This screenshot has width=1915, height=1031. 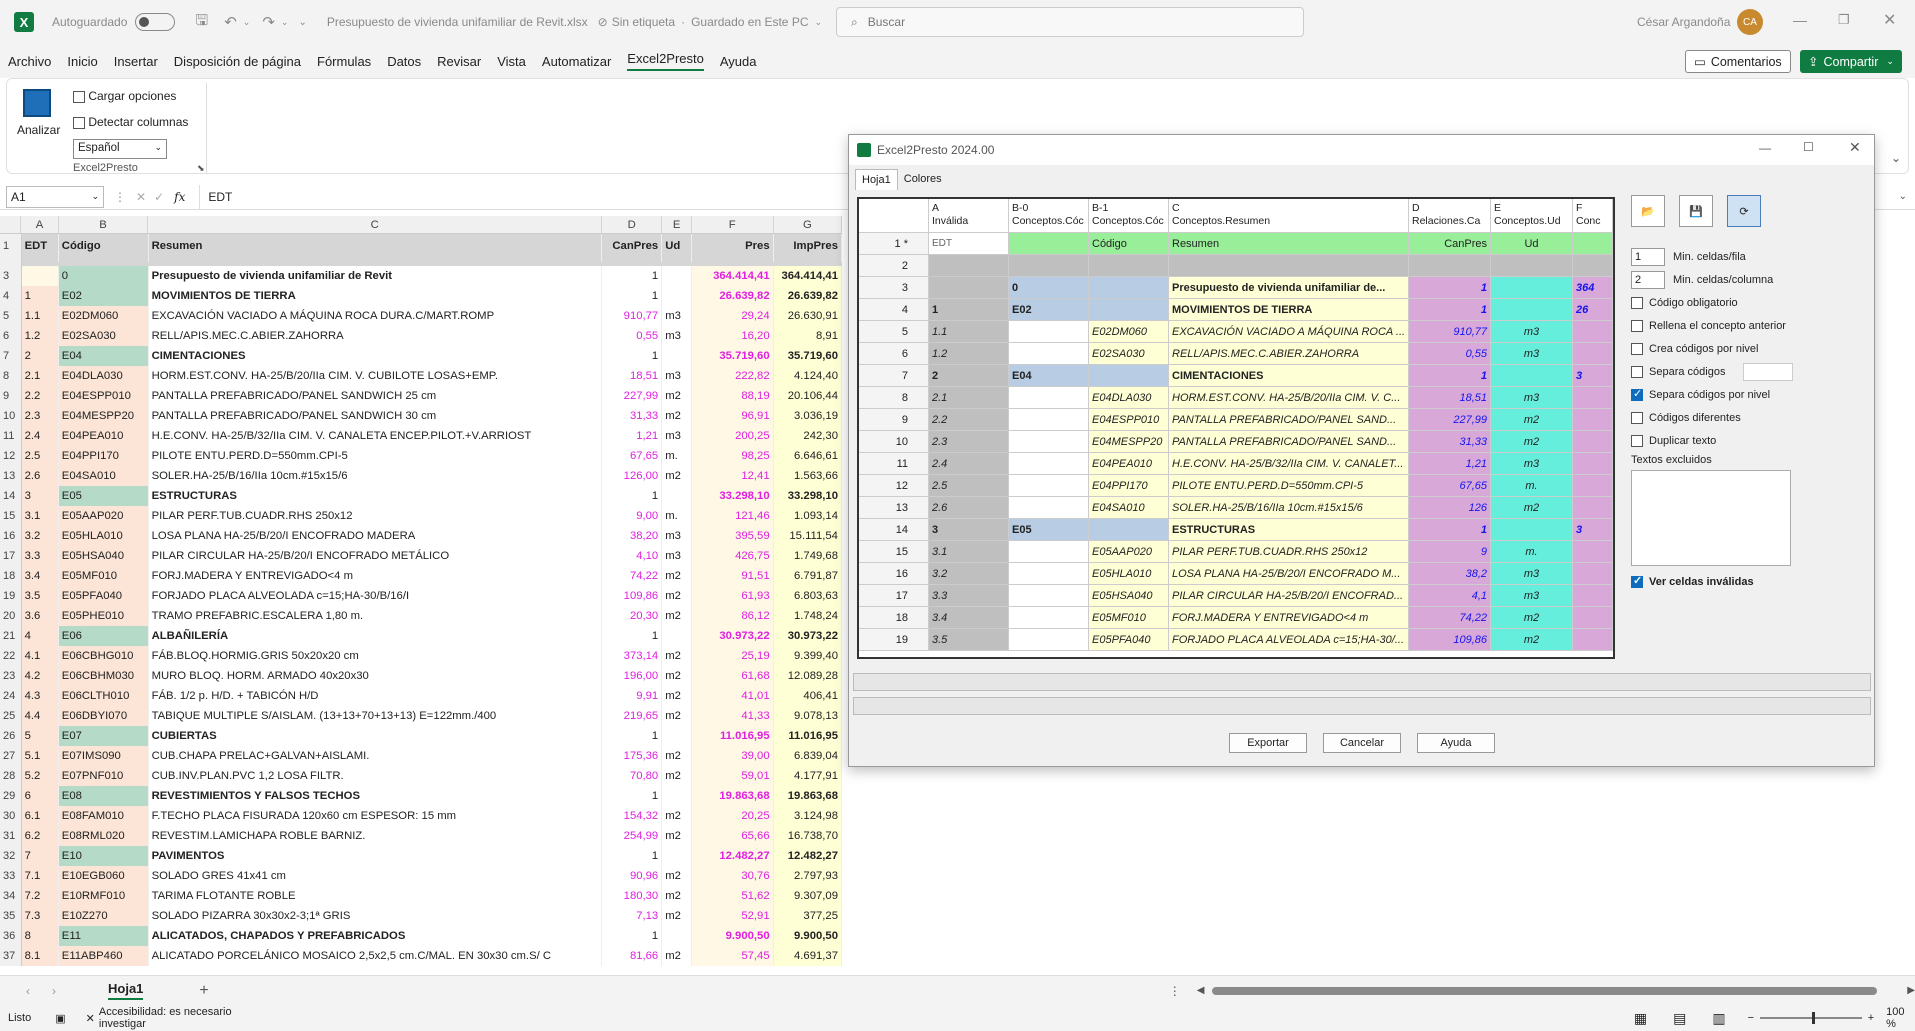 I want to click on cell: 364.414,41, so click(x=732, y=276).